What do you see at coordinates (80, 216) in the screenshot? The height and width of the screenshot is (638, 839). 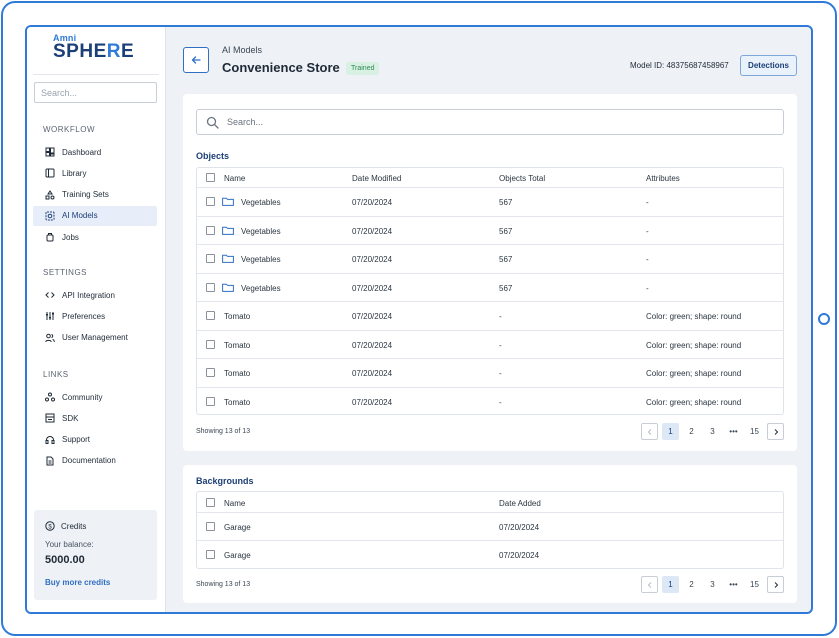 I see `sidebar-item-label: AI Models` at bounding box center [80, 216].